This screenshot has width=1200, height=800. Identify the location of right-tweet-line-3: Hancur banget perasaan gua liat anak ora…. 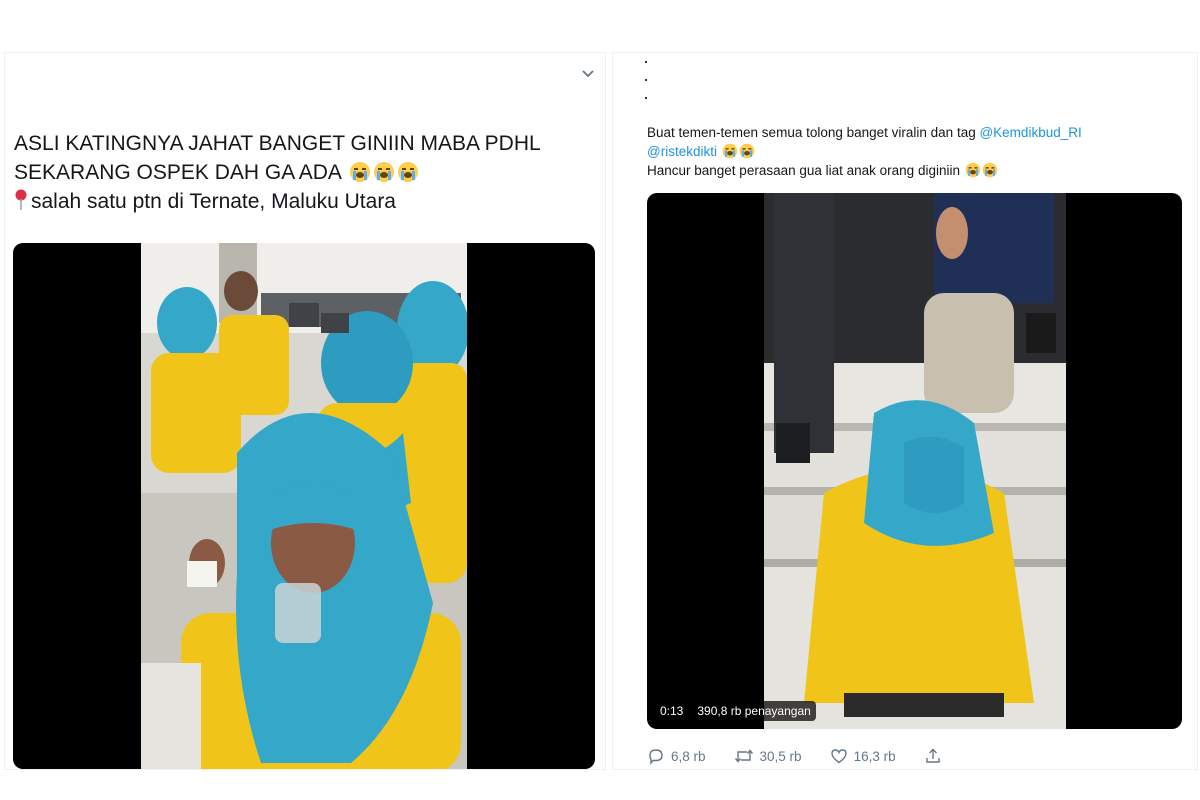
(917, 170).